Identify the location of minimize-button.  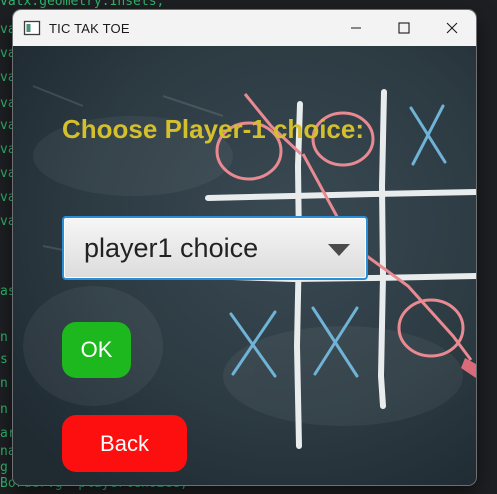
(356, 28).